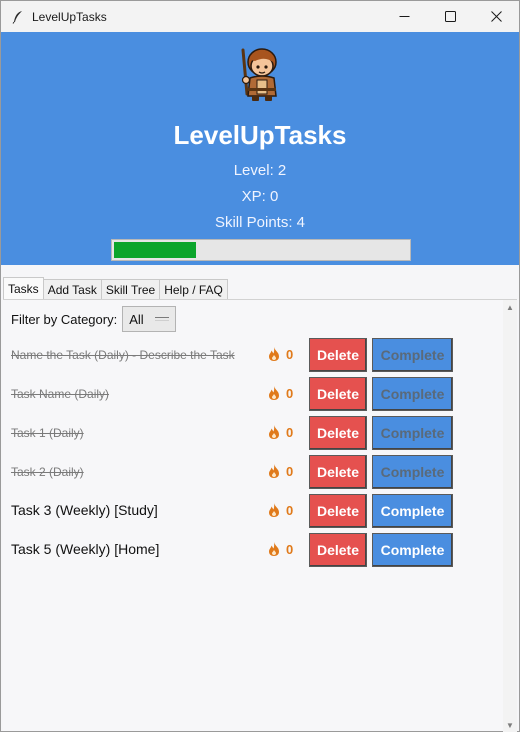 This screenshot has width=520, height=732. What do you see at coordinates (18, 17) in the screenshot?
I see `feather-icon` at bounding box center [18, 17].